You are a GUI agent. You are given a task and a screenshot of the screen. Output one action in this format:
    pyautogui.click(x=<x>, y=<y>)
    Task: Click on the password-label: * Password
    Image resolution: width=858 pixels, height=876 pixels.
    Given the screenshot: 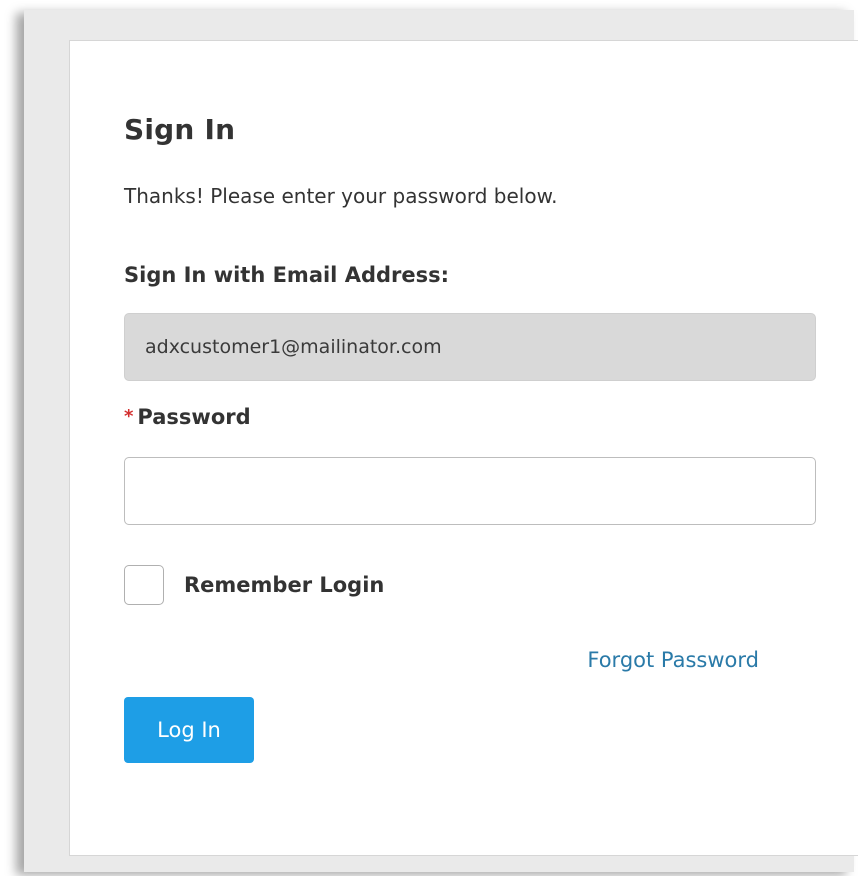 What is the action you would take?
    pyautogui.click(x=187, y=417)
    